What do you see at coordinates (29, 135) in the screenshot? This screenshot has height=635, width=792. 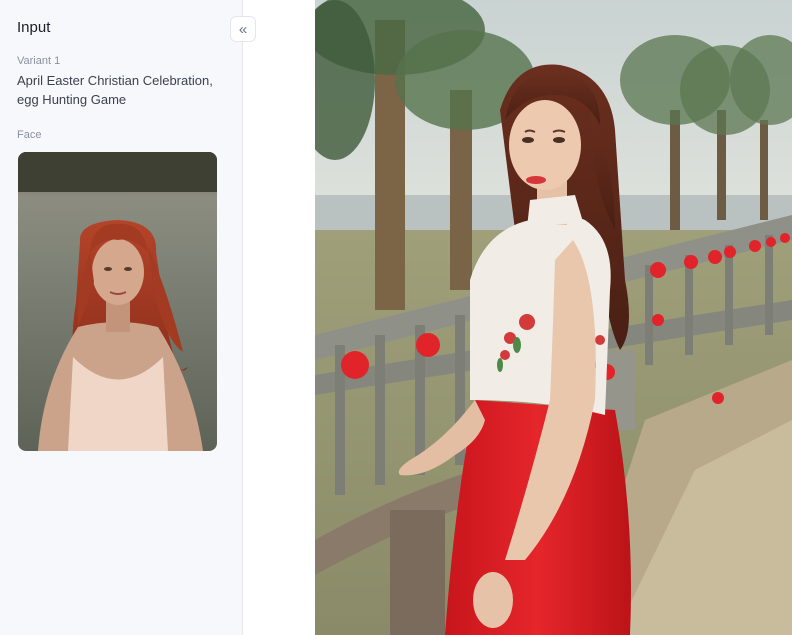 I see `face-label: Face` at bounding box center [29, 135].